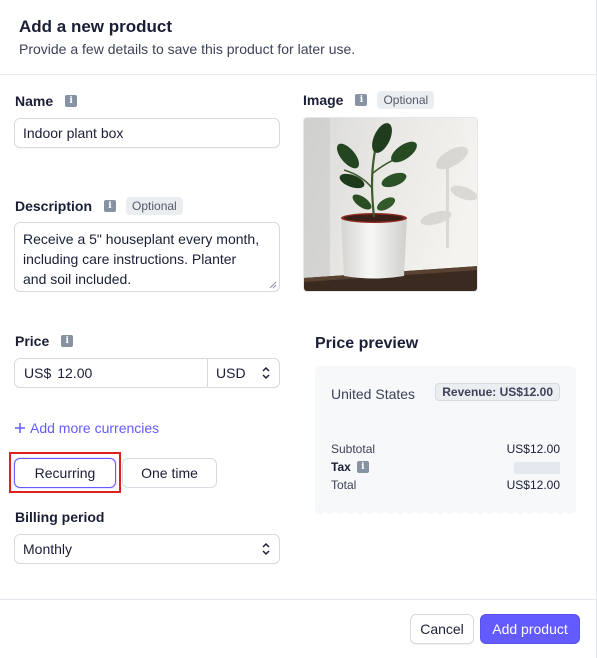  I want to click on price-label-row: Price i, so click(44, 341).